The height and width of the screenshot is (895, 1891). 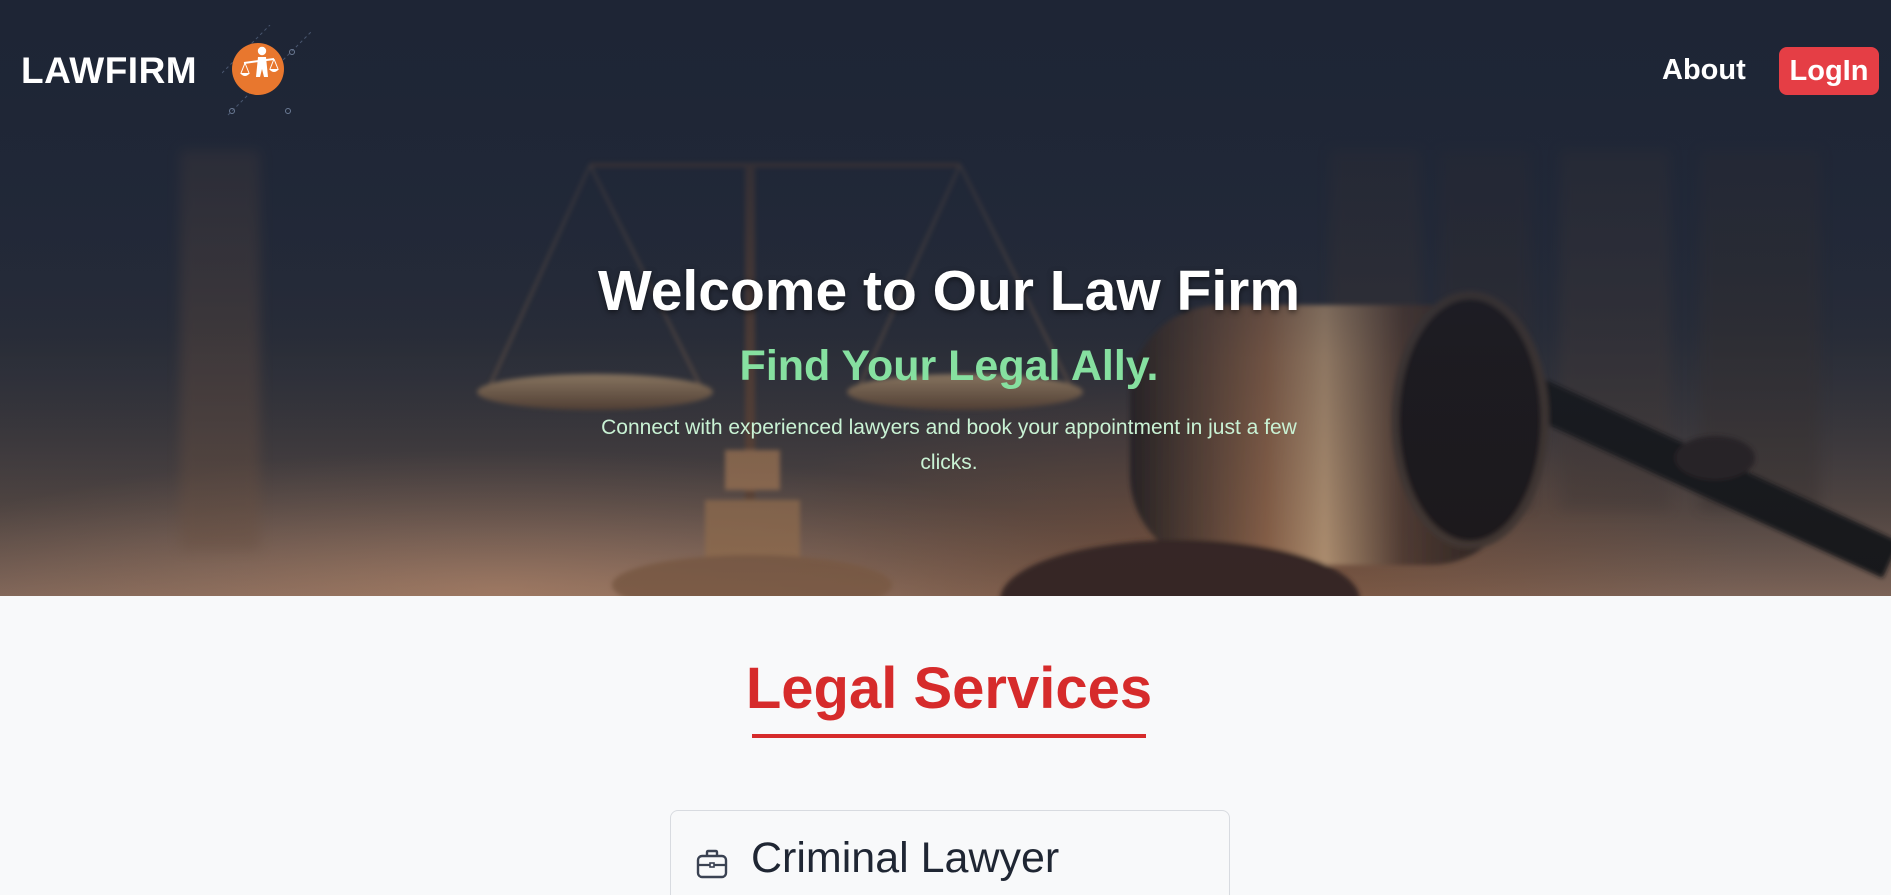 What do you see at coordinates (1704, 70) in the screenshot?
I see `nav-about-link: About` at bounding box center [1704, 70].